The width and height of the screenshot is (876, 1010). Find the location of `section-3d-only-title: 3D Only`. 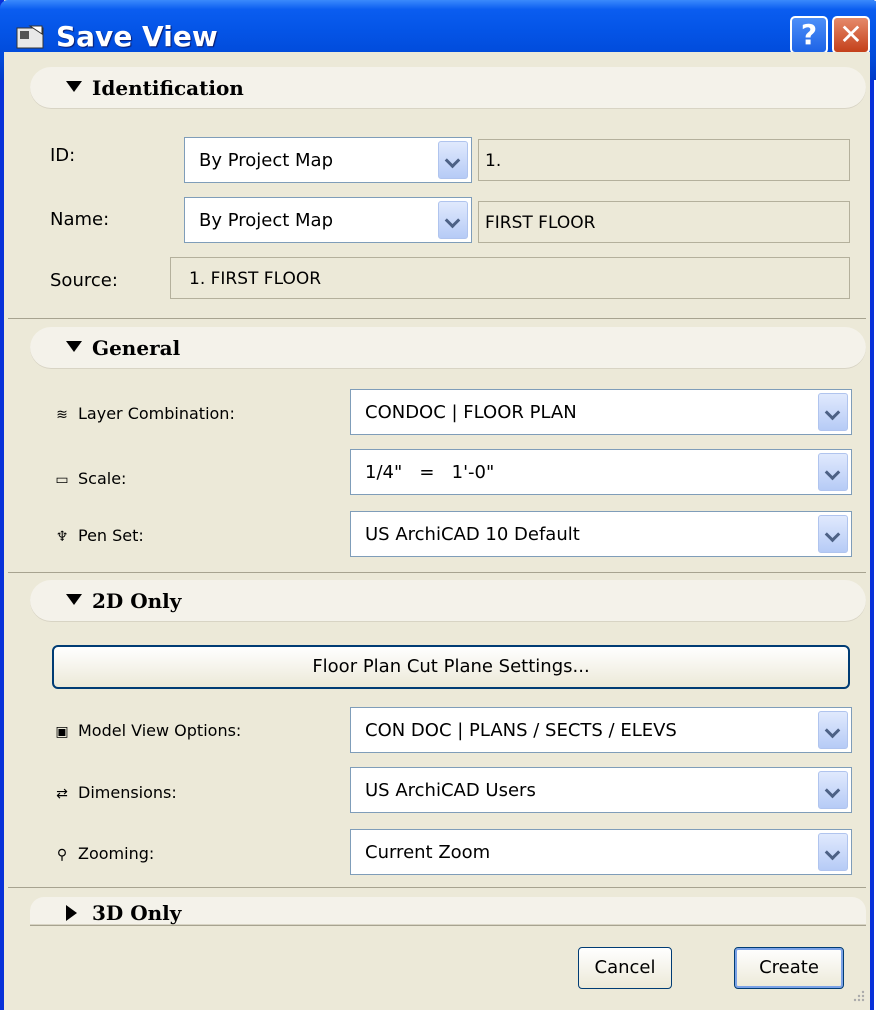

section-3d-only-title: 3D Only is located at coordinates (137, 913).